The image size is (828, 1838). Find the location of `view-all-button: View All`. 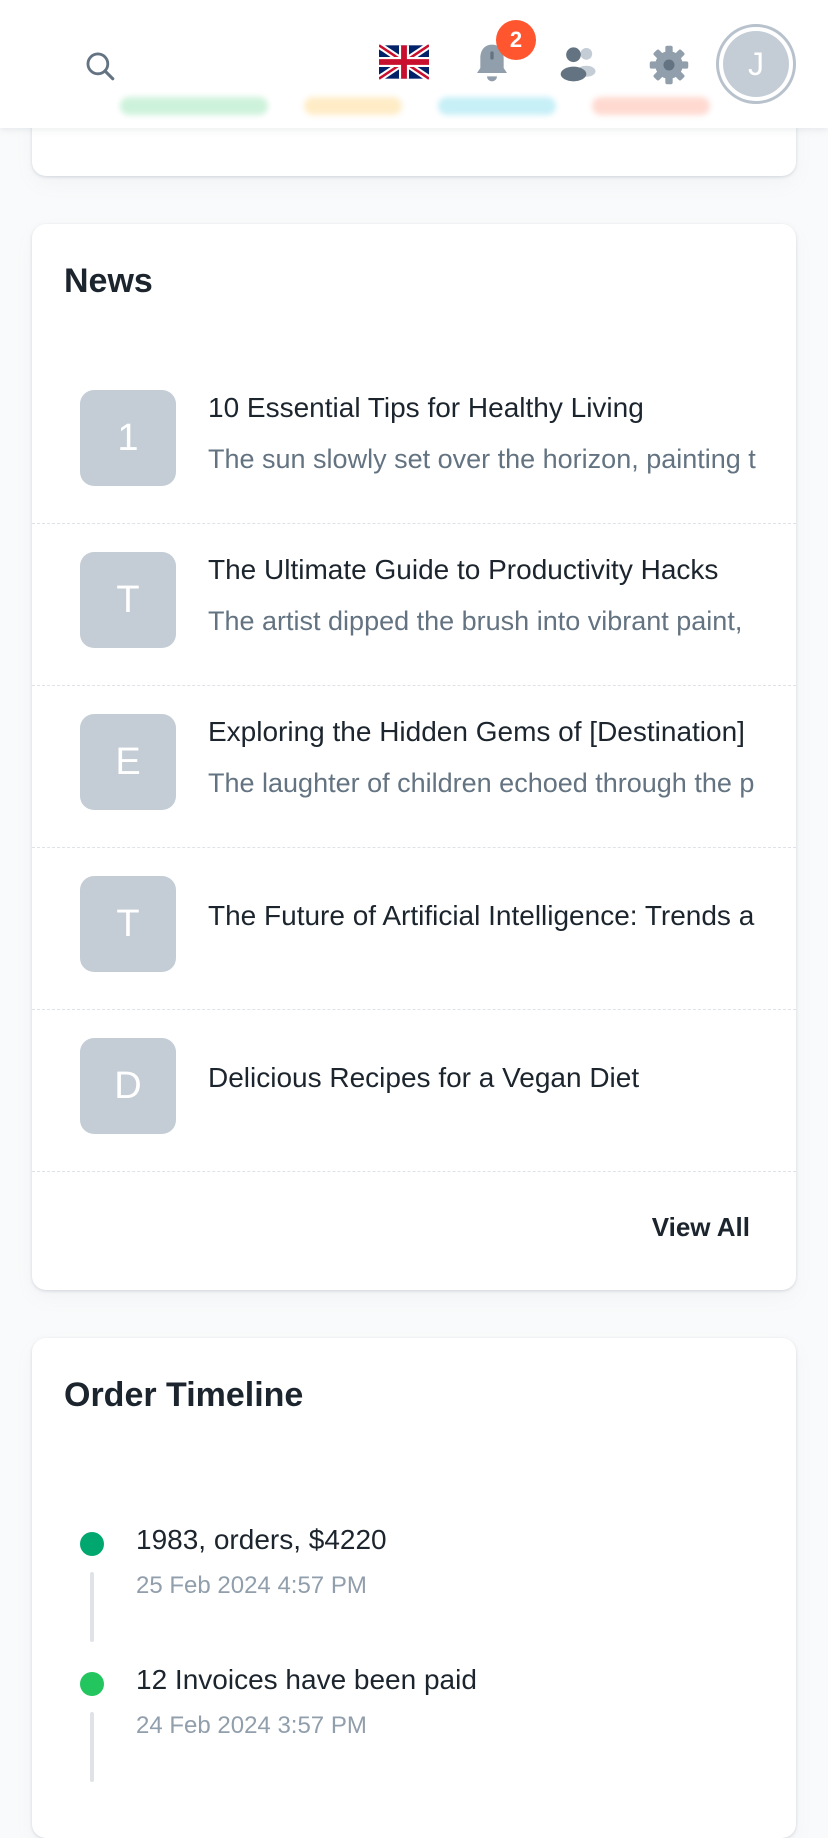

view-all-button: View All is located at coordinates (701, 1227).